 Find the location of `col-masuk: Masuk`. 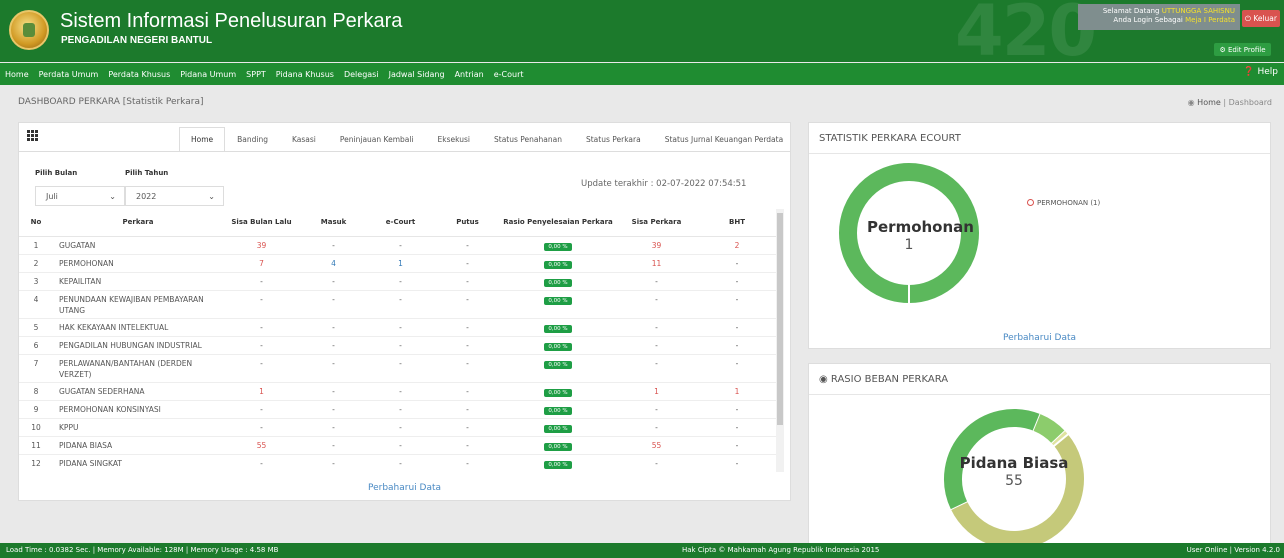

col-masuk: Masuk is located at coordinates (333, 223).